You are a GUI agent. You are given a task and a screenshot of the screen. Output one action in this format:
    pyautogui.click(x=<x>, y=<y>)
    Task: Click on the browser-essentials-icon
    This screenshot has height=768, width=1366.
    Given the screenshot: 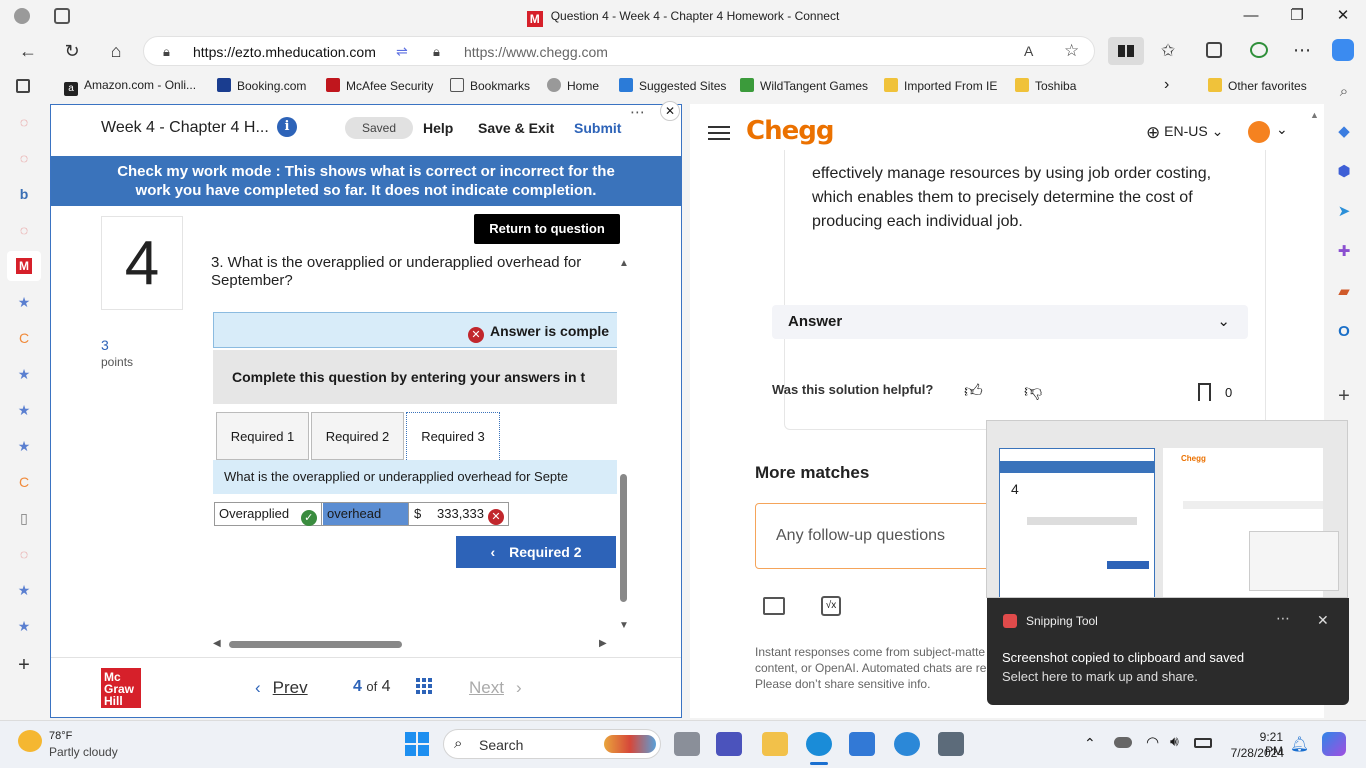 What is the action you would take?
    pyautogui.click(x=1259, y=50)
    